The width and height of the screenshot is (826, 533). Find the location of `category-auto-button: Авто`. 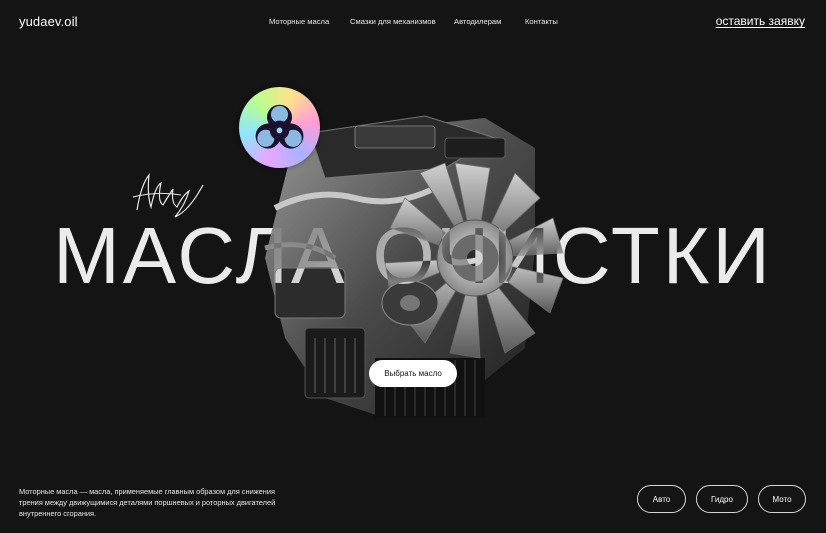

category-auto-button: Авто is located at coordinates (661, 499).